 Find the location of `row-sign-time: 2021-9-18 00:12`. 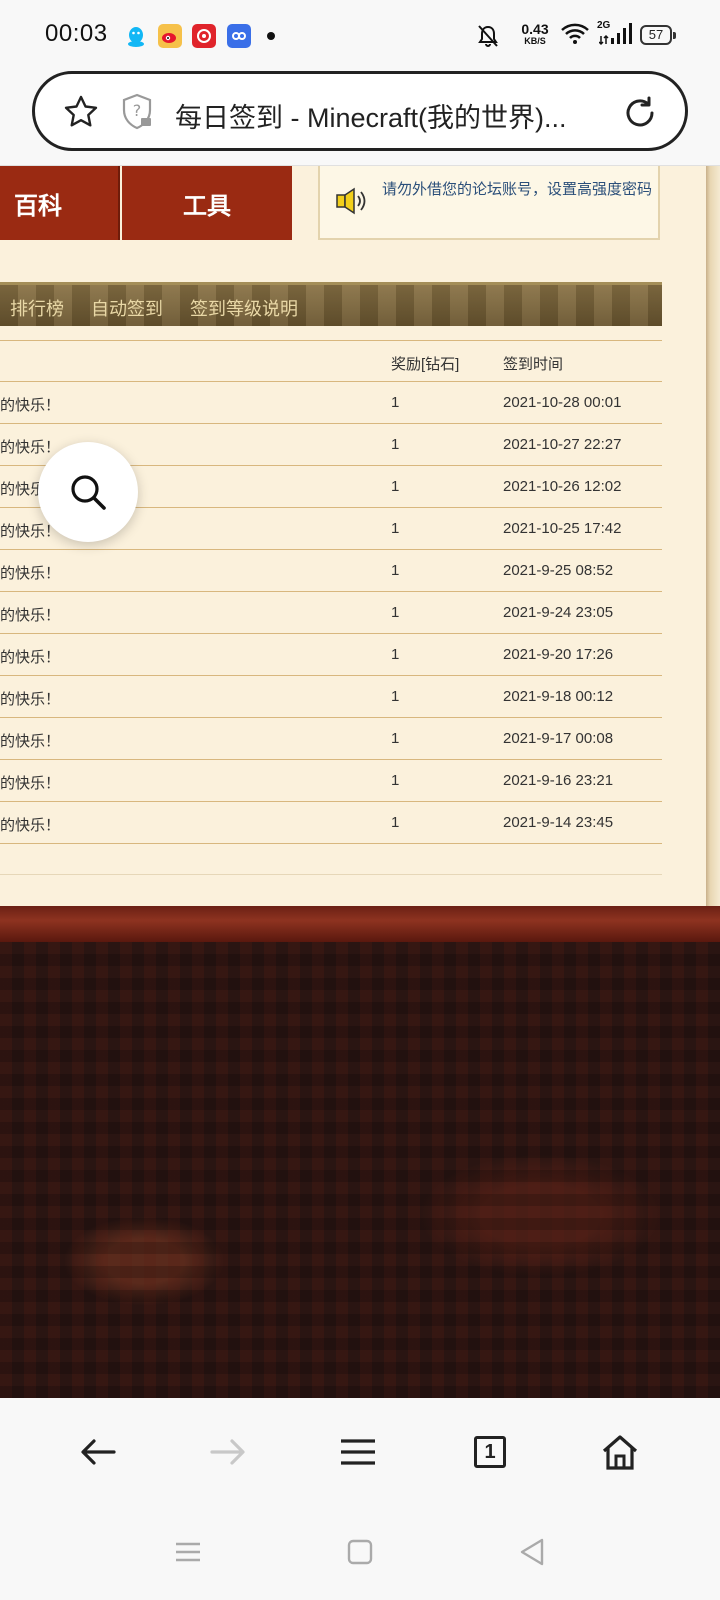

row-sign-time: 2021-9-18 00:12 is located at coordinates (558, 696).